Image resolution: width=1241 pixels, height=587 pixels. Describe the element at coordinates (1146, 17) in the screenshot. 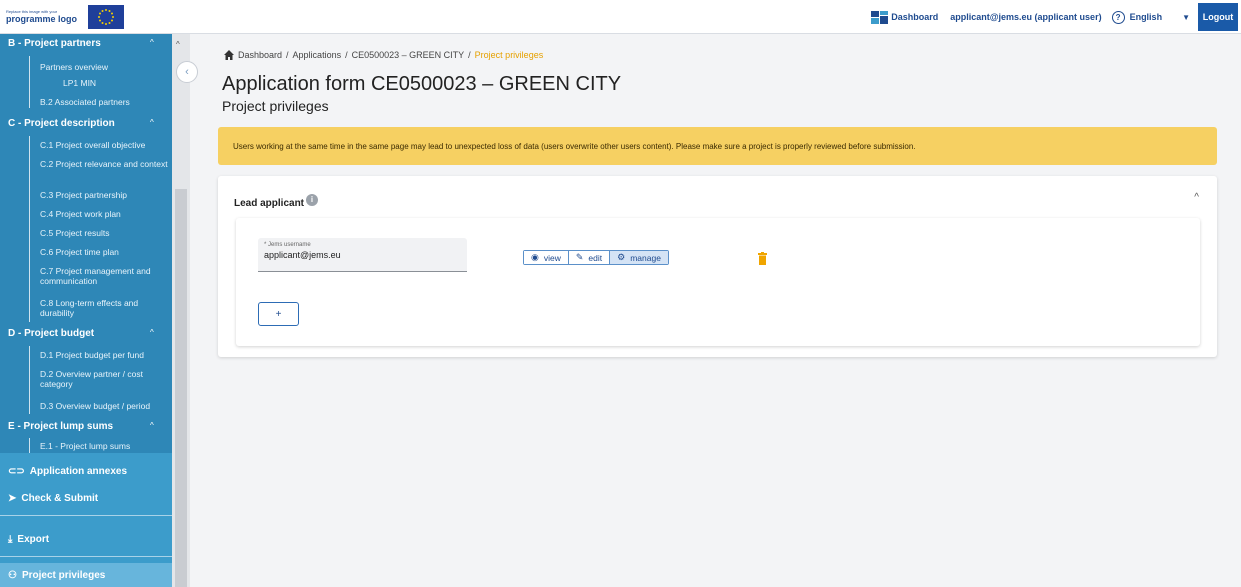

I see `language-label: English` at that location.